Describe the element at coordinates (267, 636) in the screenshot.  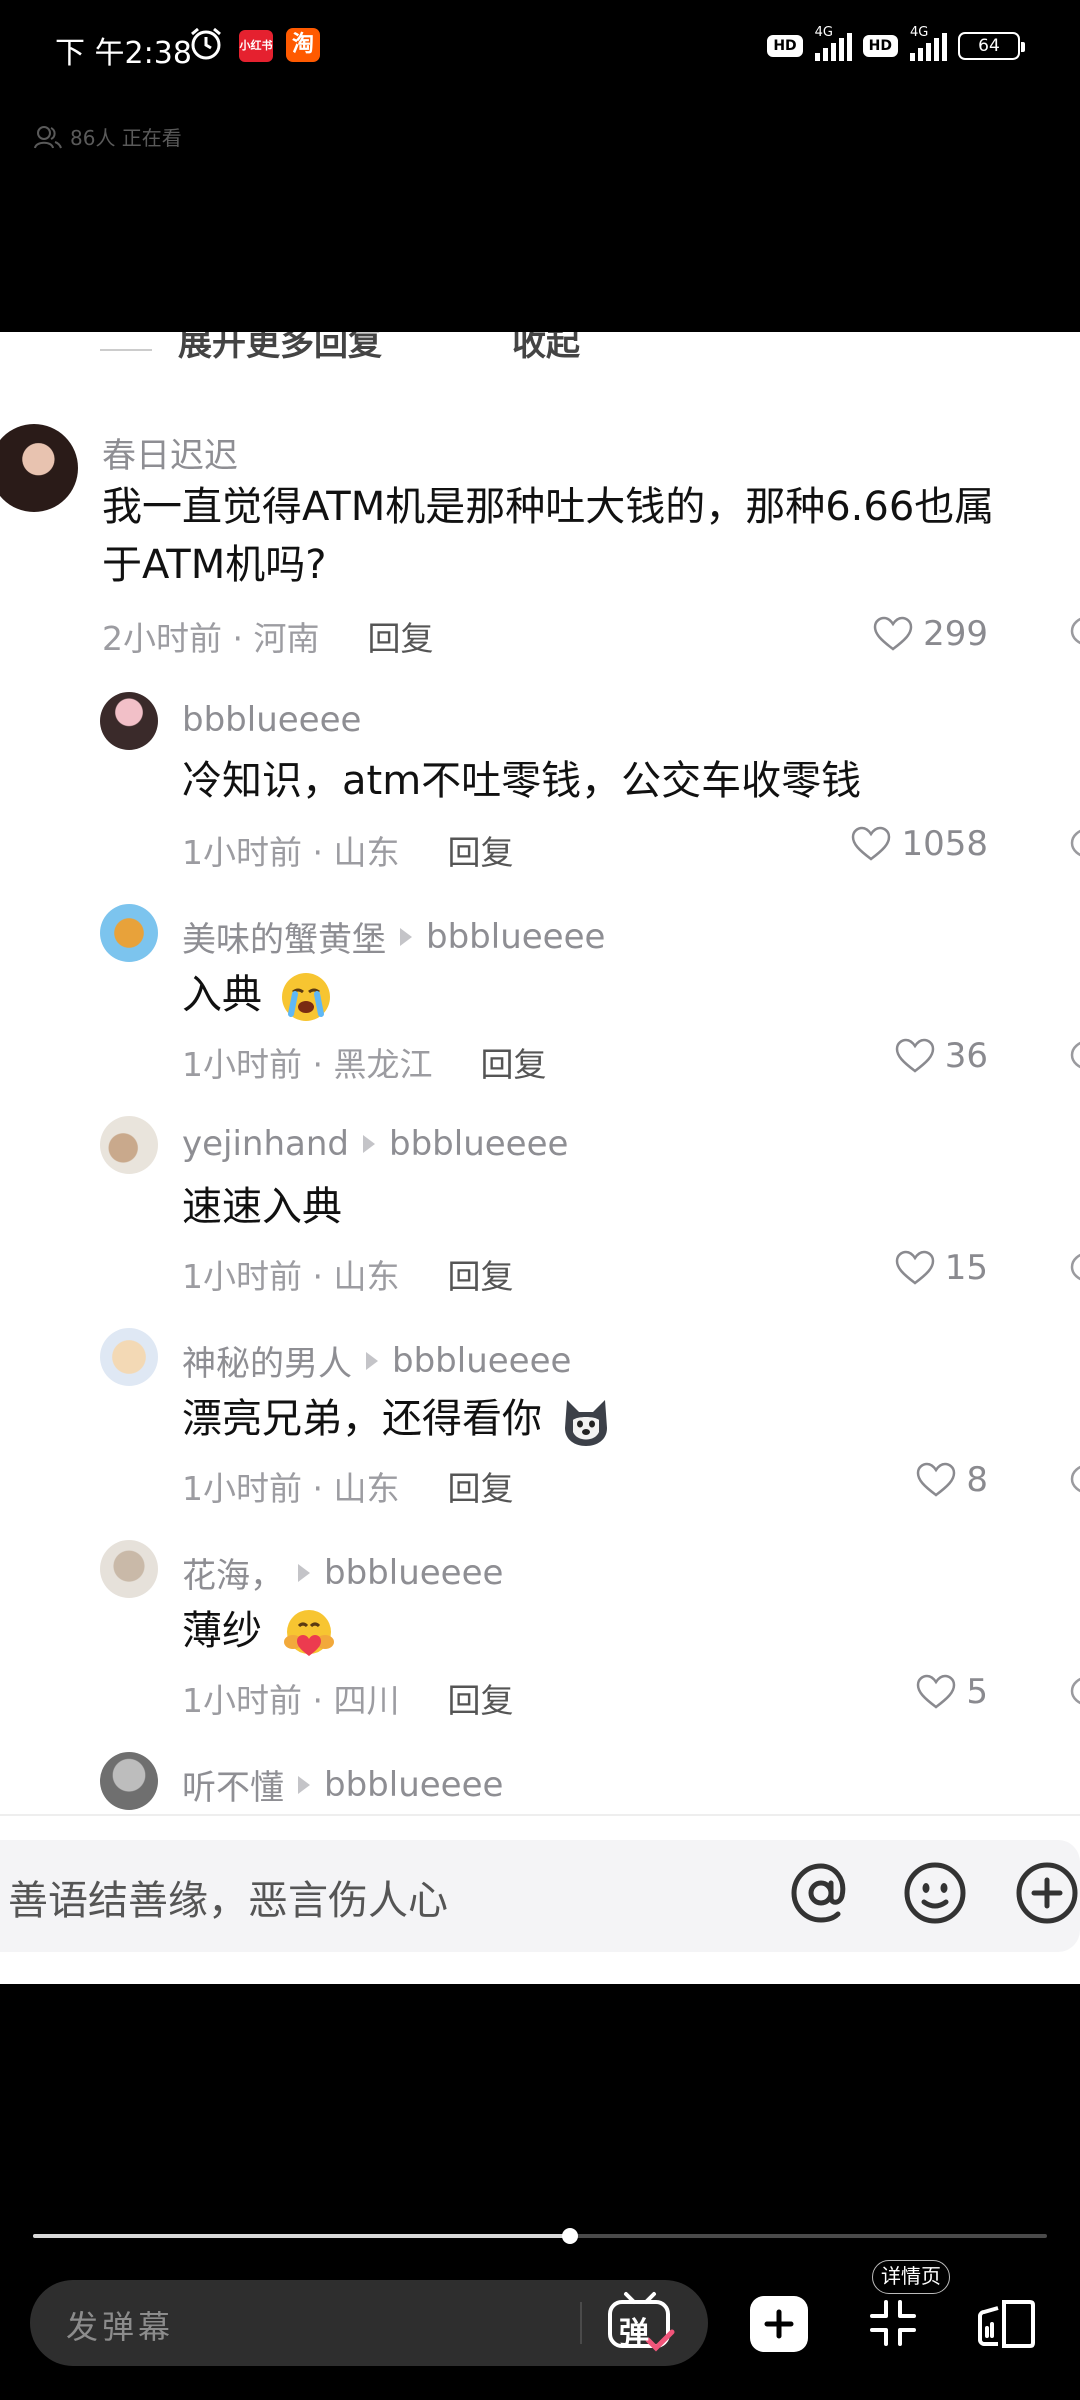
I see `comment-meta: 2小时前 · 河南 回复` at that location.